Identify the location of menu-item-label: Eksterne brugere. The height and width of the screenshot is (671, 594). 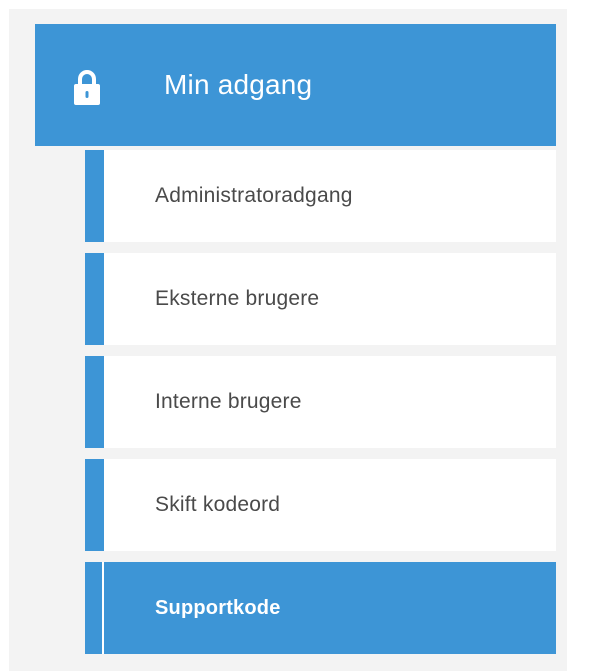
(237, 298).